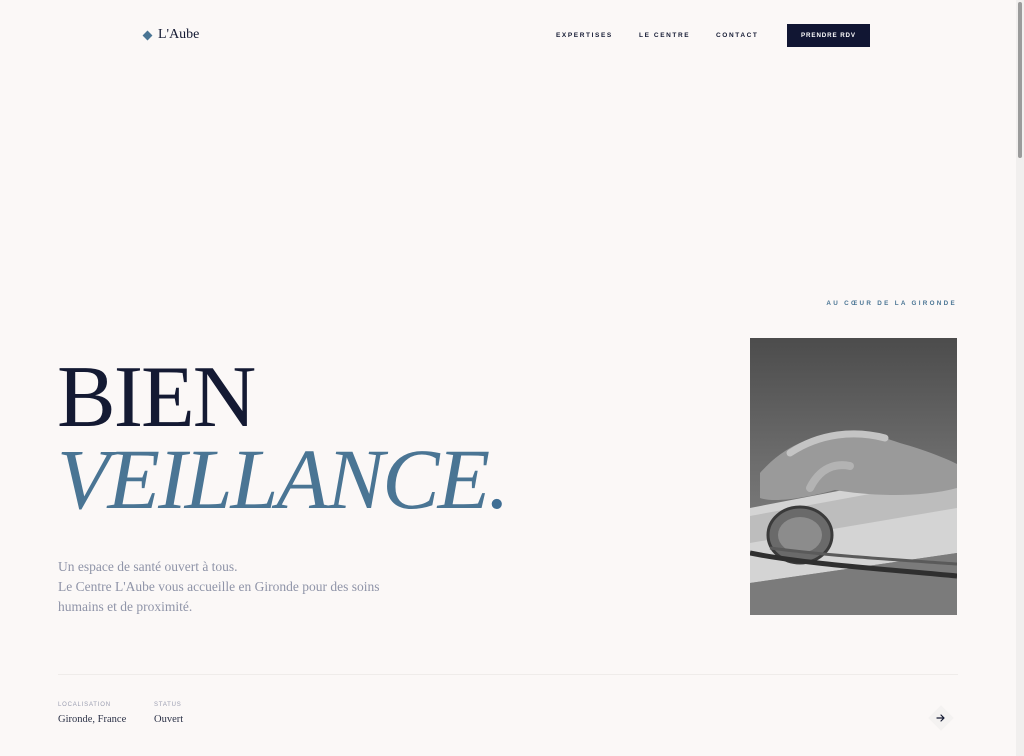 The height and width of the screenshot is (756, 1024). What do you see at coordinates (168, 705) in the screenshot?
I see `status-label: STATUS` at bounding box center [168, 705].